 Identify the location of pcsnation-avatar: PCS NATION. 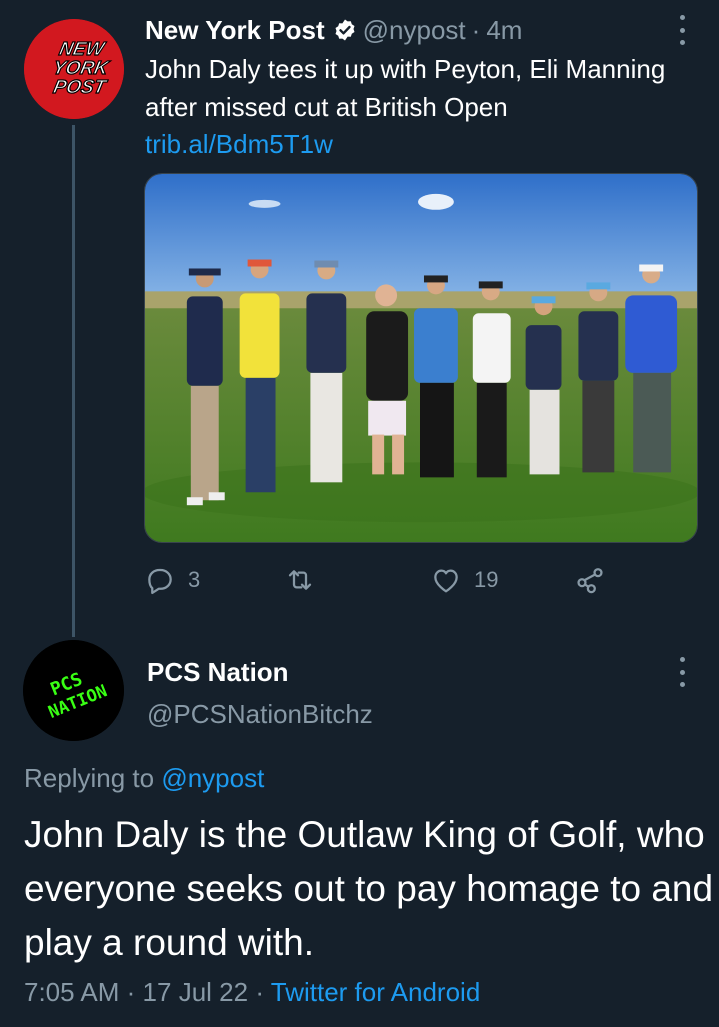
(73, 690).